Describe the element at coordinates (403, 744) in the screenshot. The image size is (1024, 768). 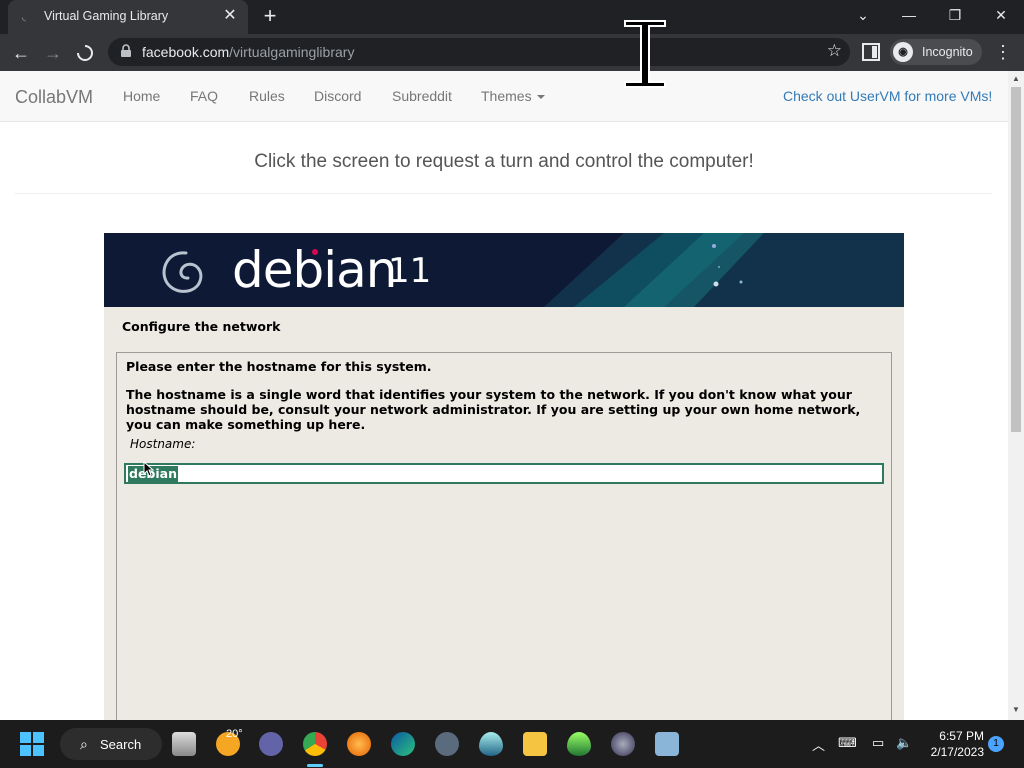
I see `edge-icon` at that location.